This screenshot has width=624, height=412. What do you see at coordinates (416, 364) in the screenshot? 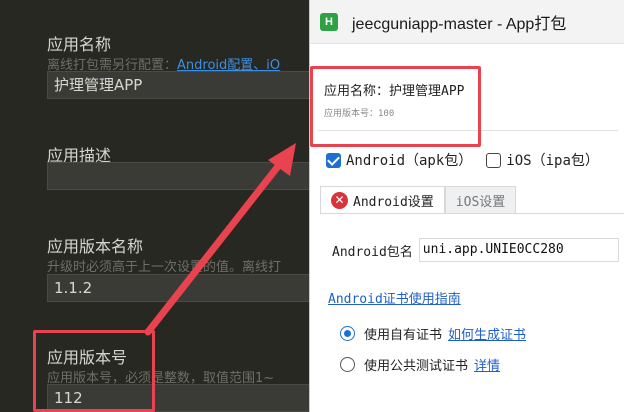
I see `public-cert-label: 使用公共测试证书` at bounding box center [416, 364].